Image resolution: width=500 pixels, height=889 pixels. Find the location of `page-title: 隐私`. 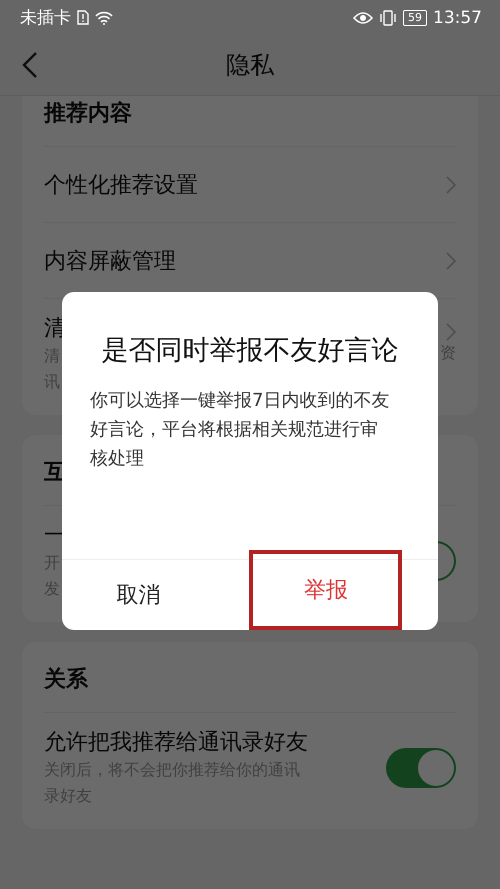

page-title: 隐私 is located at coordinates (250, 65).